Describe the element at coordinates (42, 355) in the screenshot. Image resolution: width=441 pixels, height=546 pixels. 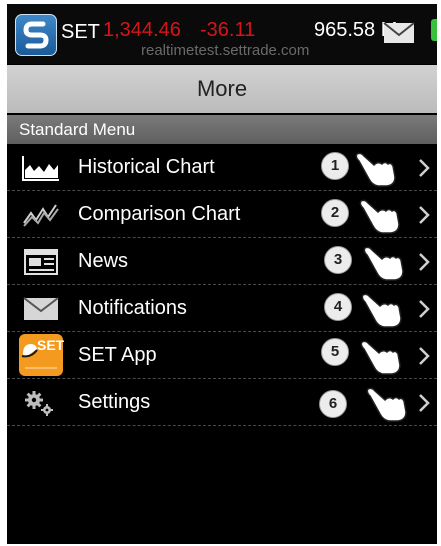
I see `set-app-icon: SET` at that location.